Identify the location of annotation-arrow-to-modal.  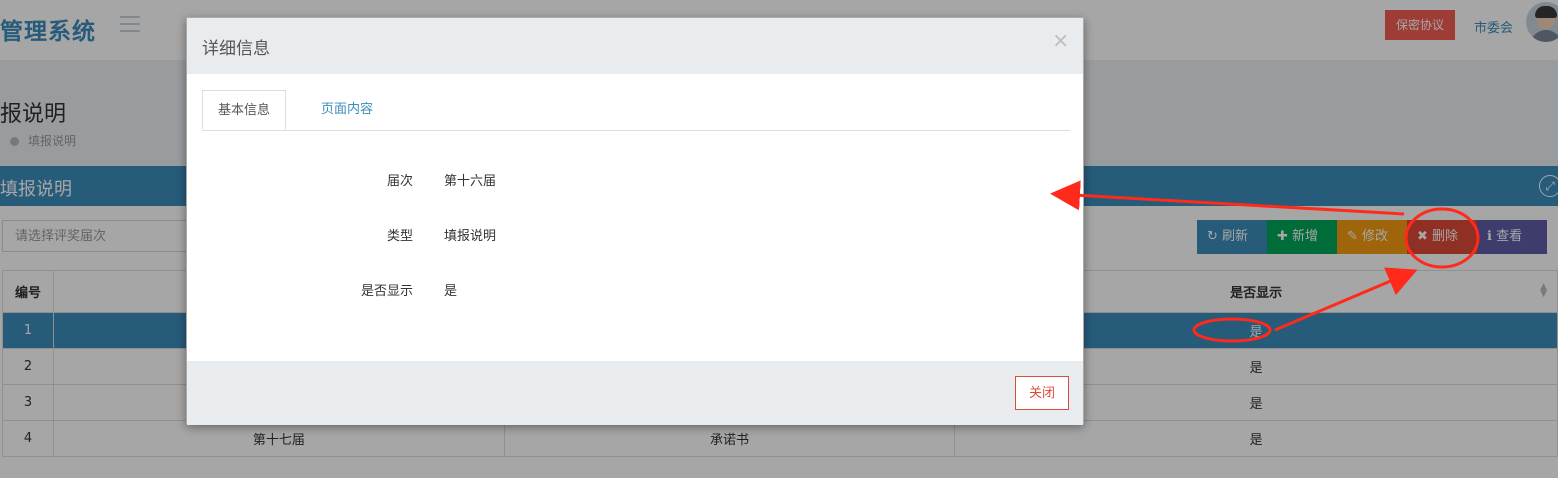
(1227, 198).